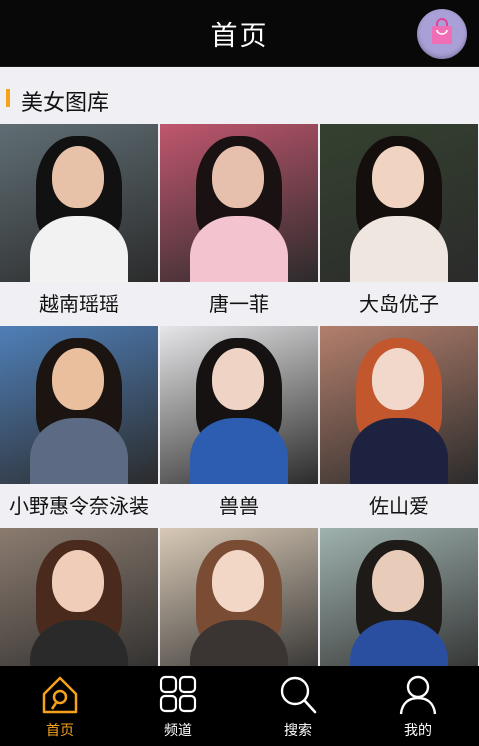 The width and height of the screenshot is (479, 746). I want to click on gallery-caption: 兽兽, so click(239, 506).